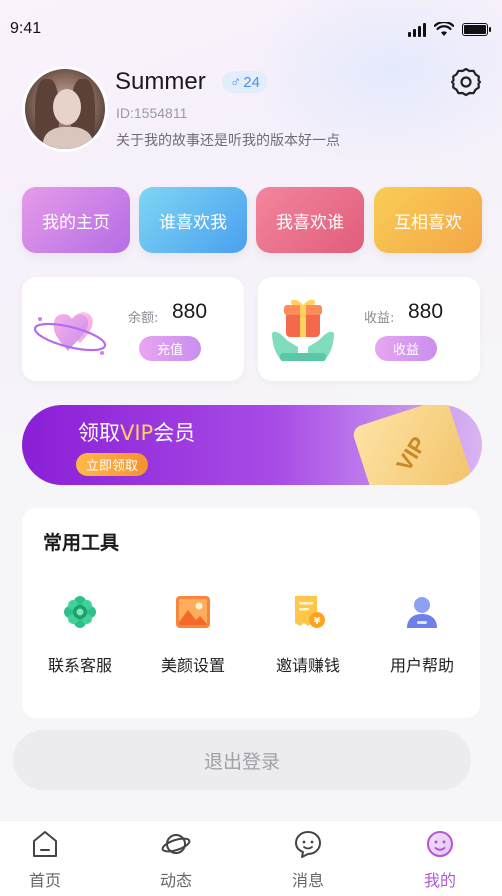 This screenshot has height=896, width=502. Describe the element at coordinates (476, 29) in the screenshot. I see `battery-icon` at that location.